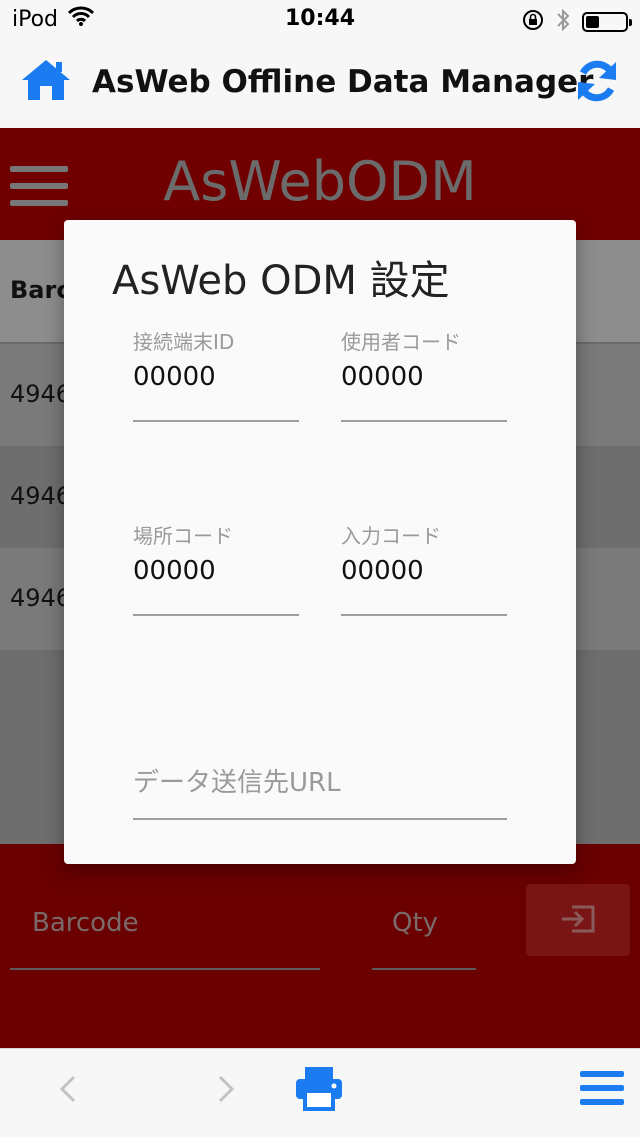 This screenshot has height=1137, width=640. I want to click on location-code-value: 00000, so click(174, 571).